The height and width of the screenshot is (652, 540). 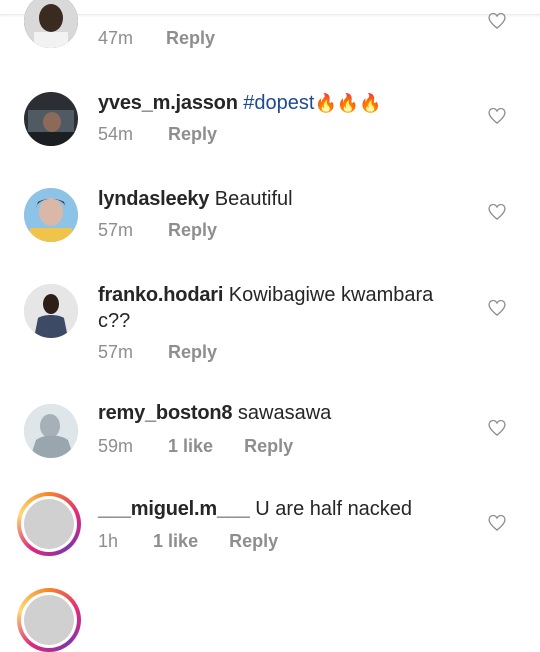 What do you see at coordinates (156, 38) in the screenshot?
I see `comment-meta: 47m Reply` at bounding box center [156, 38].